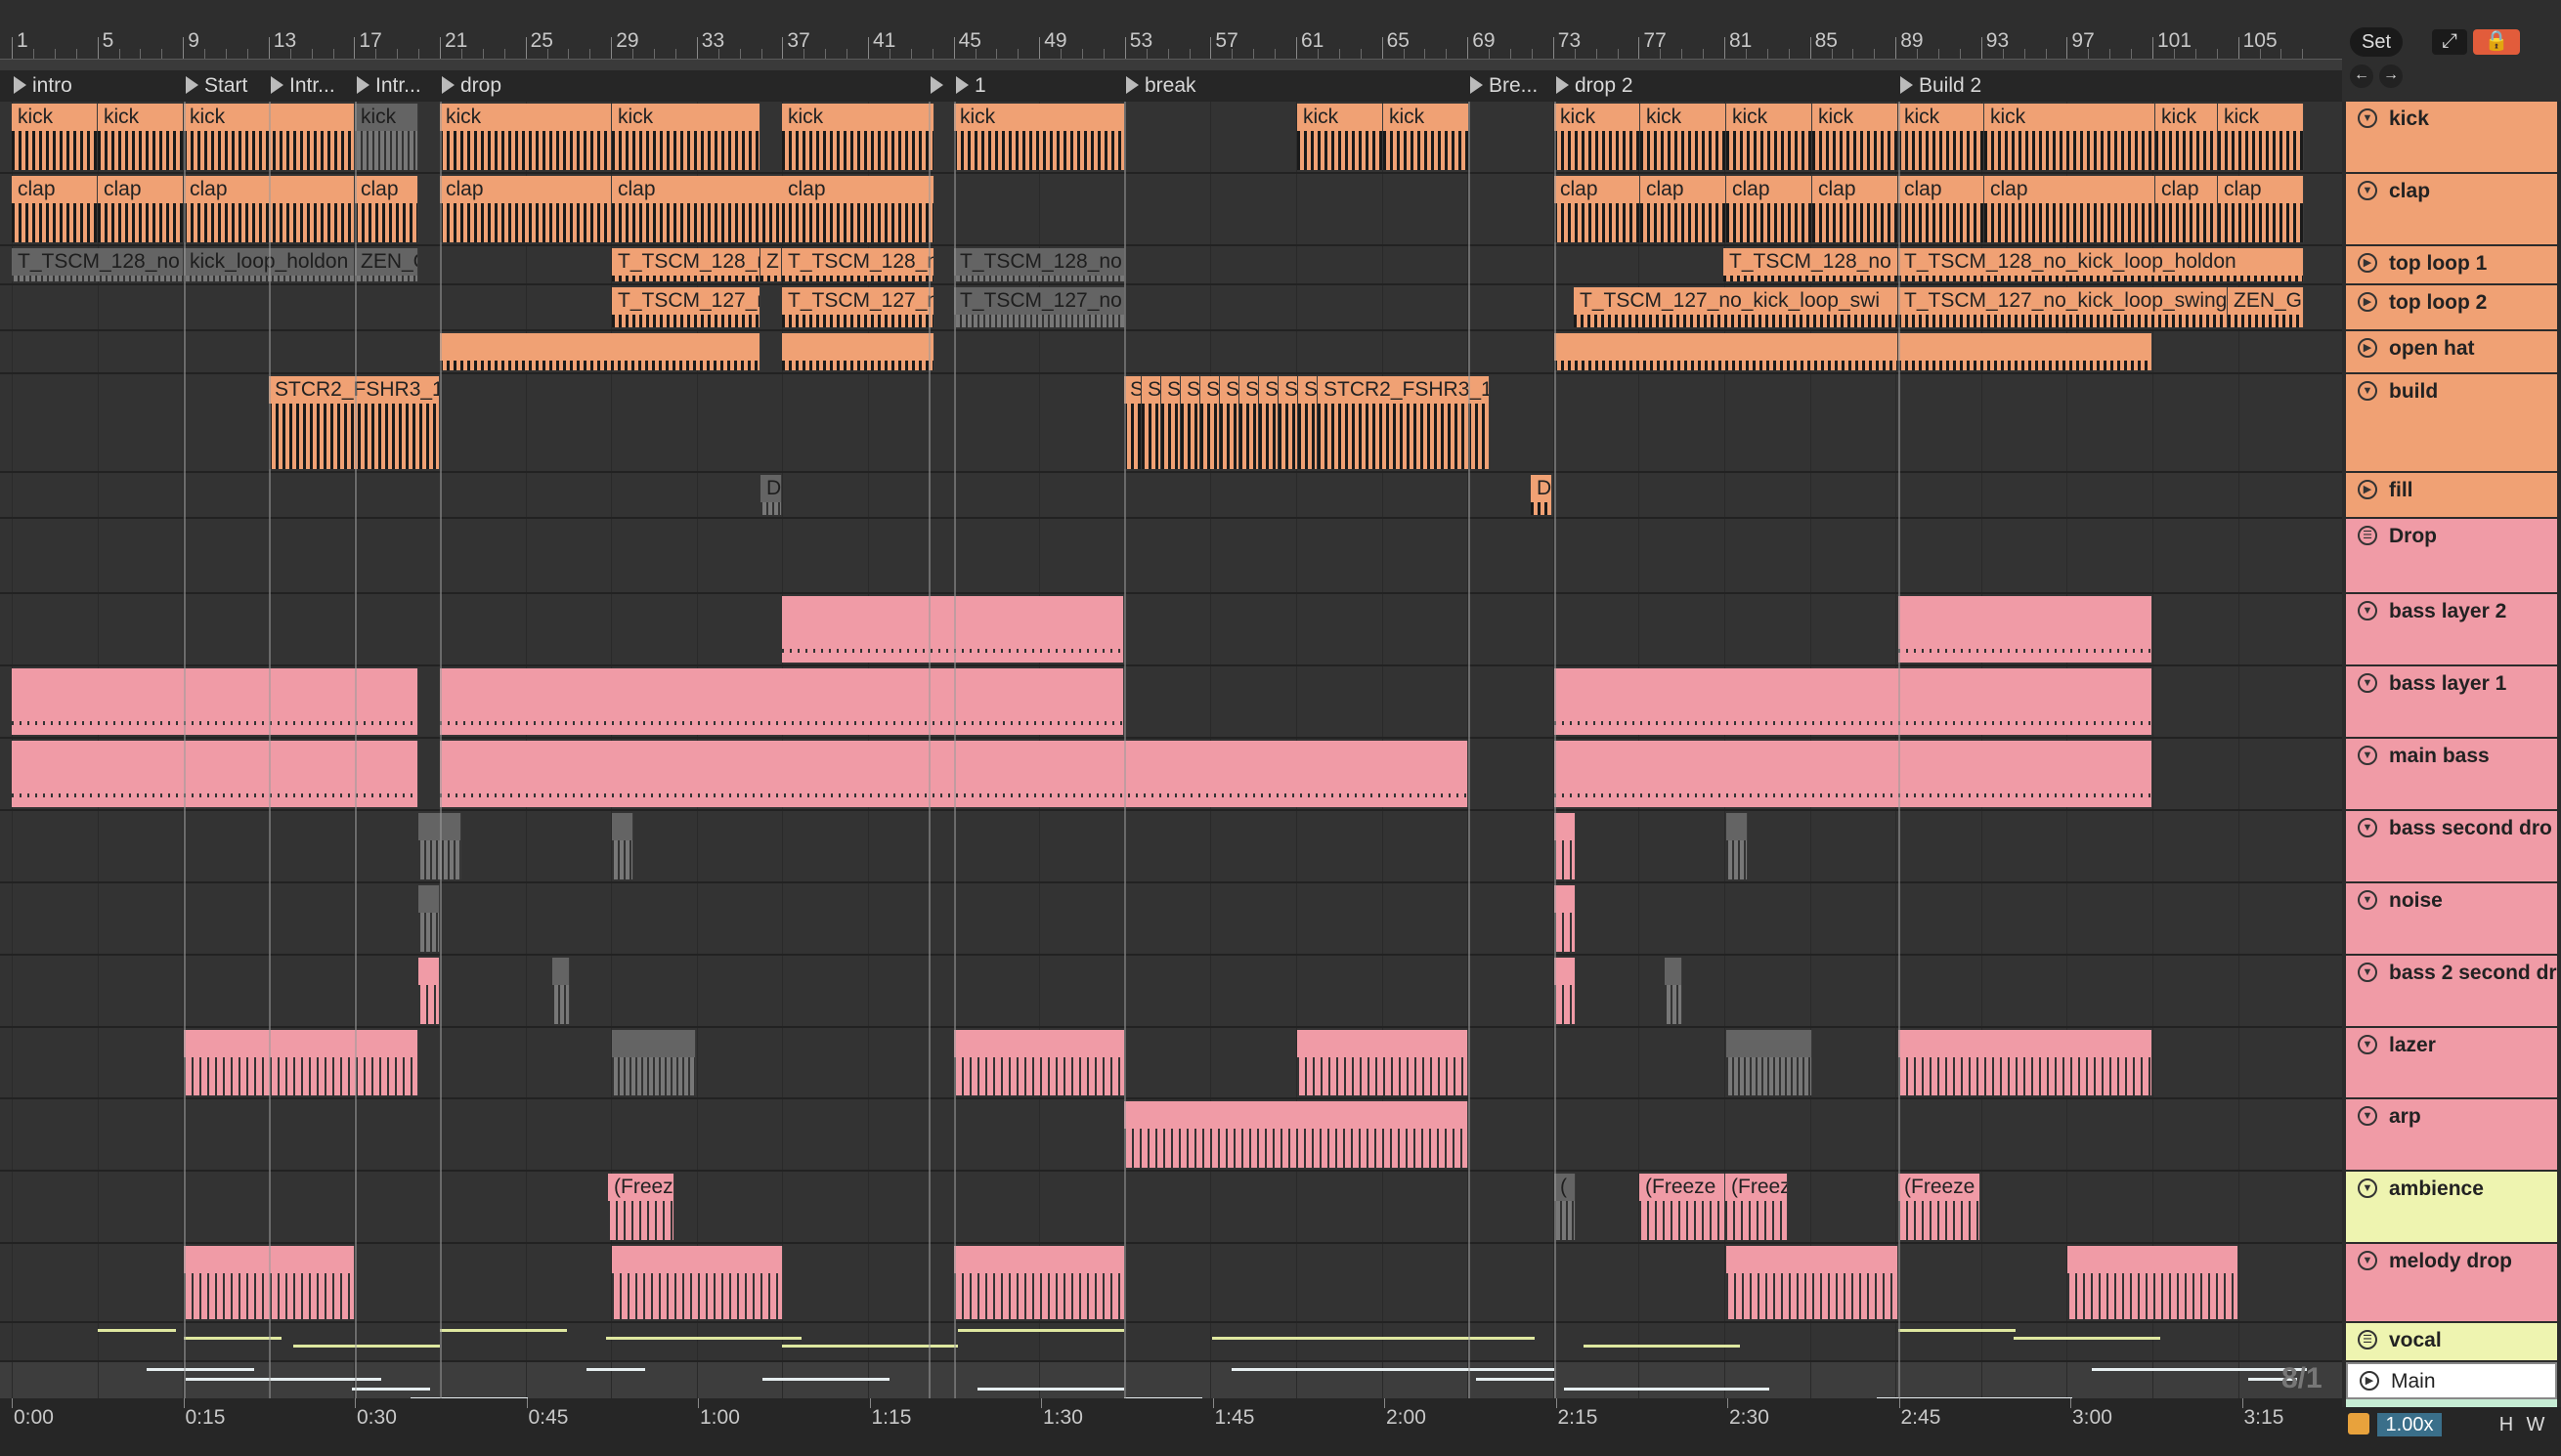 The height and width of the screenshot is (1456, 2561). Describe the element at coordinates (224, 86) in the screenshot. I see `locator: Start` at that location.